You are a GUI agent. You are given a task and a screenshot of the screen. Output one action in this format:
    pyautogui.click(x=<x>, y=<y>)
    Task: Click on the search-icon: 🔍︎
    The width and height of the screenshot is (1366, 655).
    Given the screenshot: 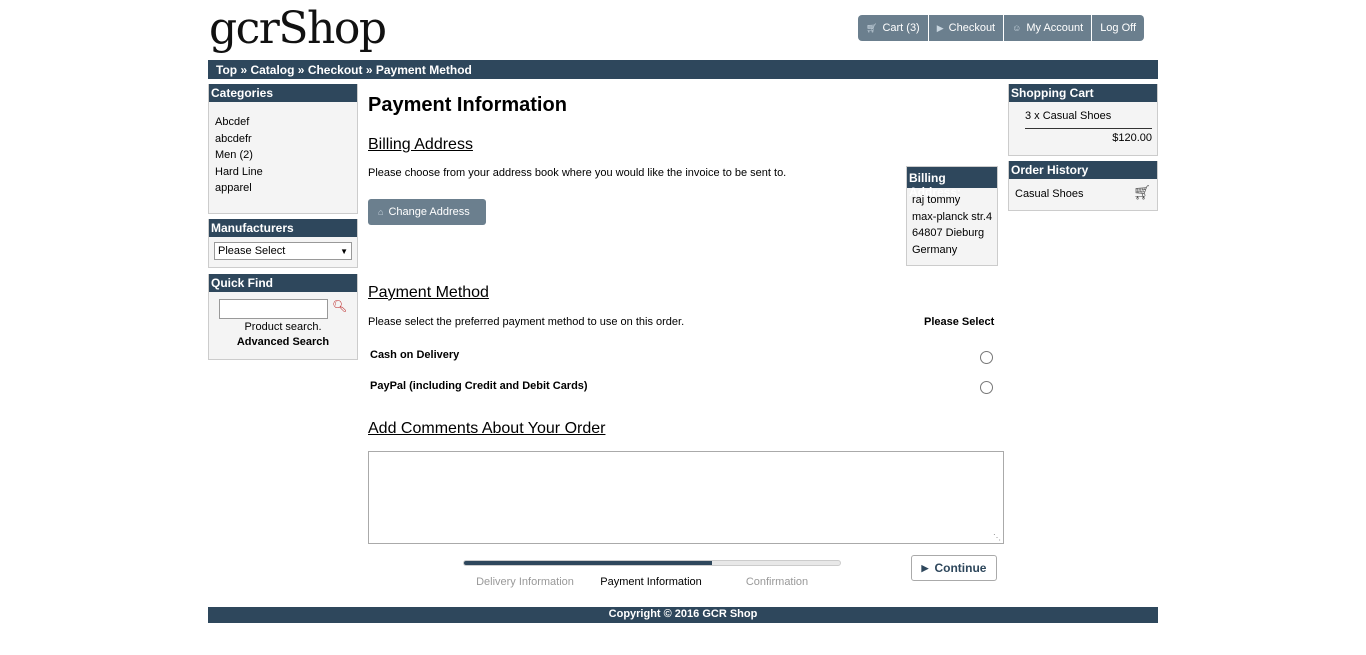 What is the action you would take?
    pyautogui.click(x=339, y=306)
    